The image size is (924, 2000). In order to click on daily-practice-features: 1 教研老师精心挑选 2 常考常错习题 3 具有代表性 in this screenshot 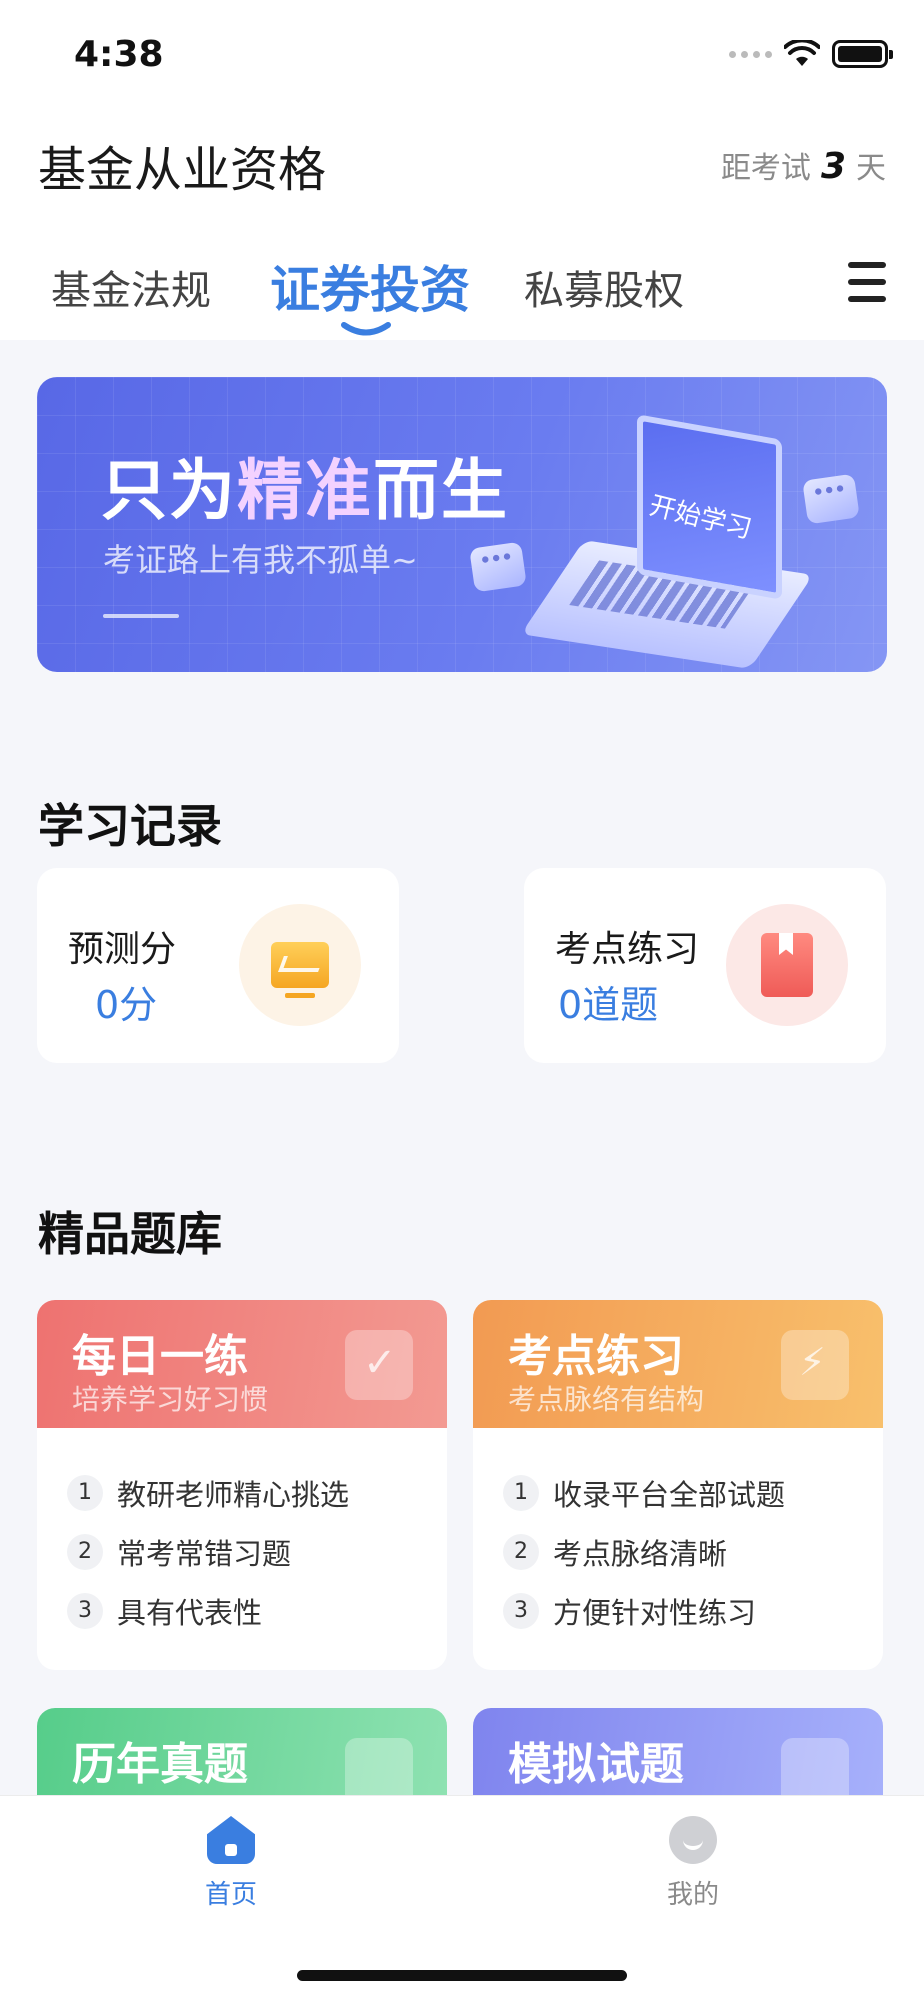, I will do `click(242, 1534)`.